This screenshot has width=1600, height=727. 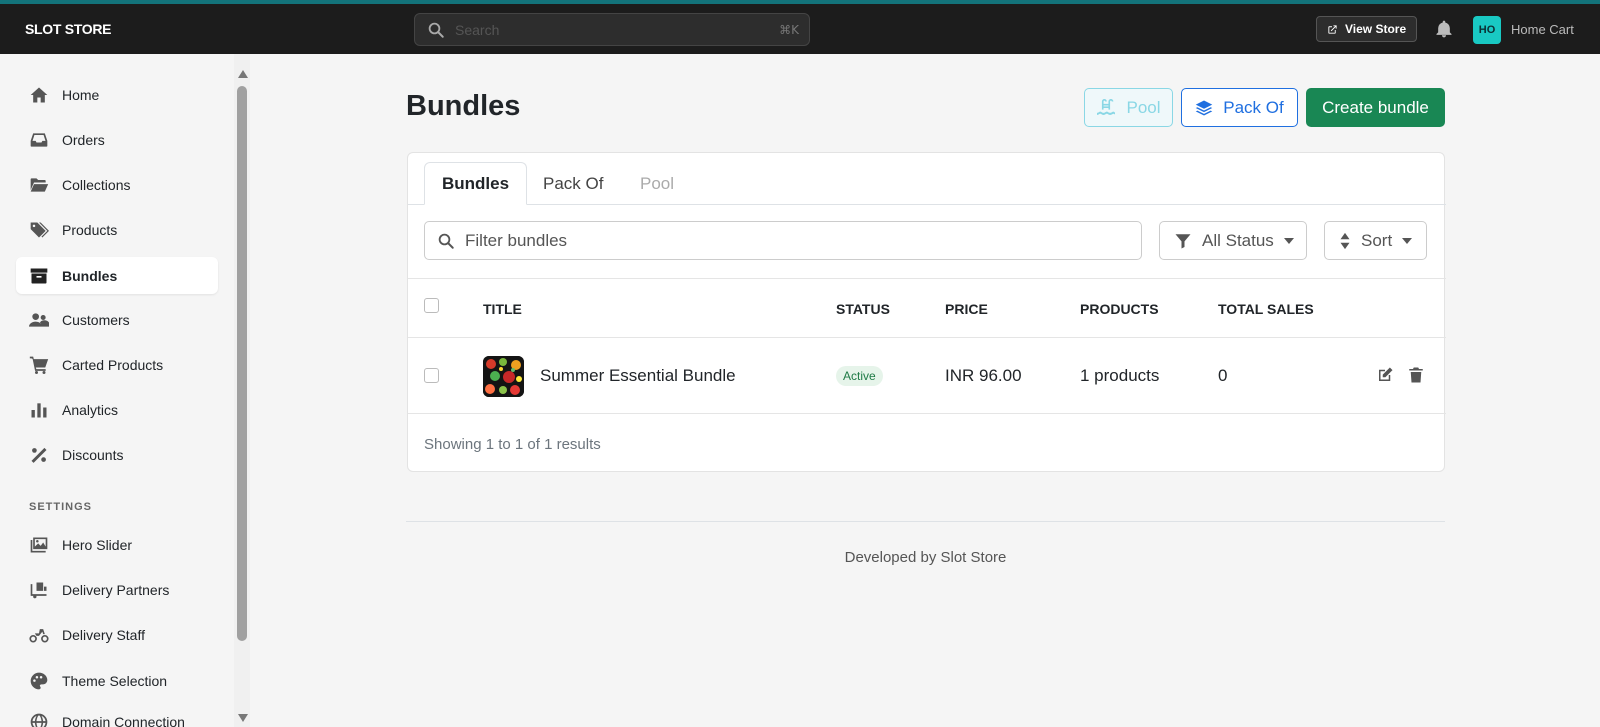 I want to click on footer-credit: Developed by Slot Store, so click(x=925, y=557).